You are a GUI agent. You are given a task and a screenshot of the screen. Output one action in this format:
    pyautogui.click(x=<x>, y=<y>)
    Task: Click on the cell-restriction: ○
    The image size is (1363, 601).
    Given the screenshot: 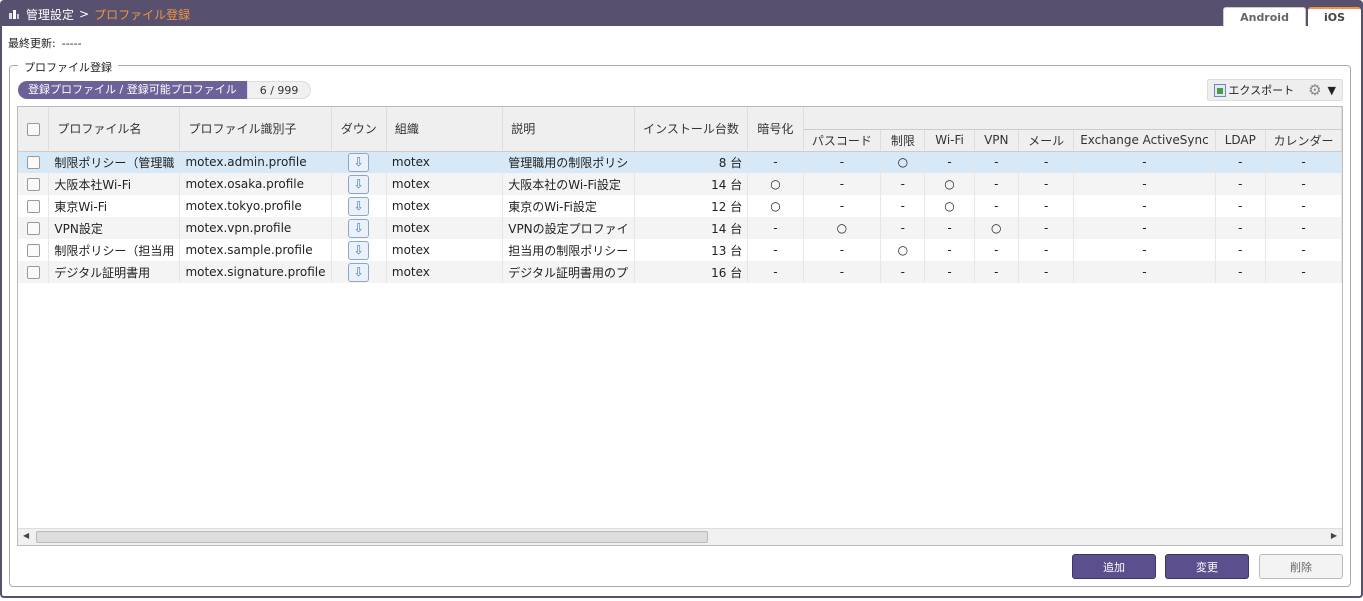 What is the action you would take?
    pyautogui.click(x=903, y=250)
    